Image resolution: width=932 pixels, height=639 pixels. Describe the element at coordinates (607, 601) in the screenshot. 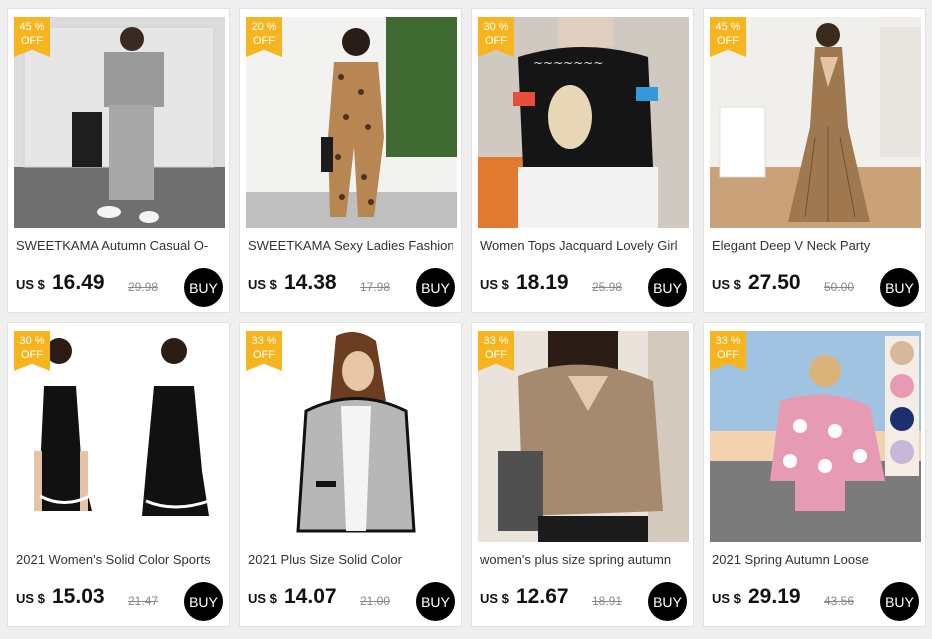

I see `original-price: 18.91` at that location.